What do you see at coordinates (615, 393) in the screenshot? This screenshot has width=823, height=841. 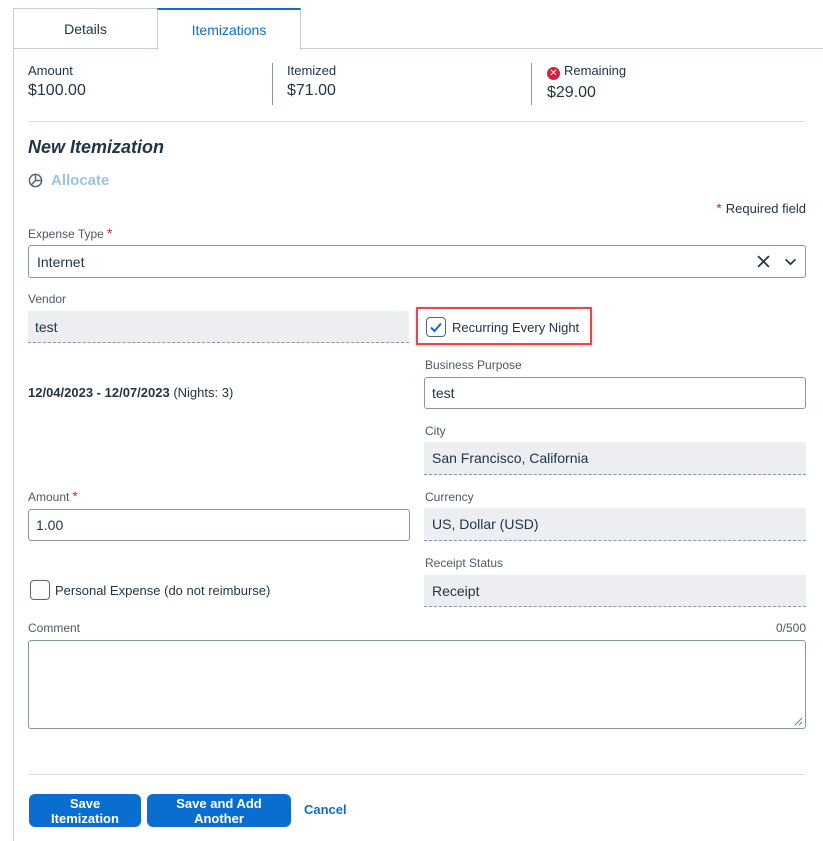 I see `business-purpose-input: test` at bounding box center [615, 393].